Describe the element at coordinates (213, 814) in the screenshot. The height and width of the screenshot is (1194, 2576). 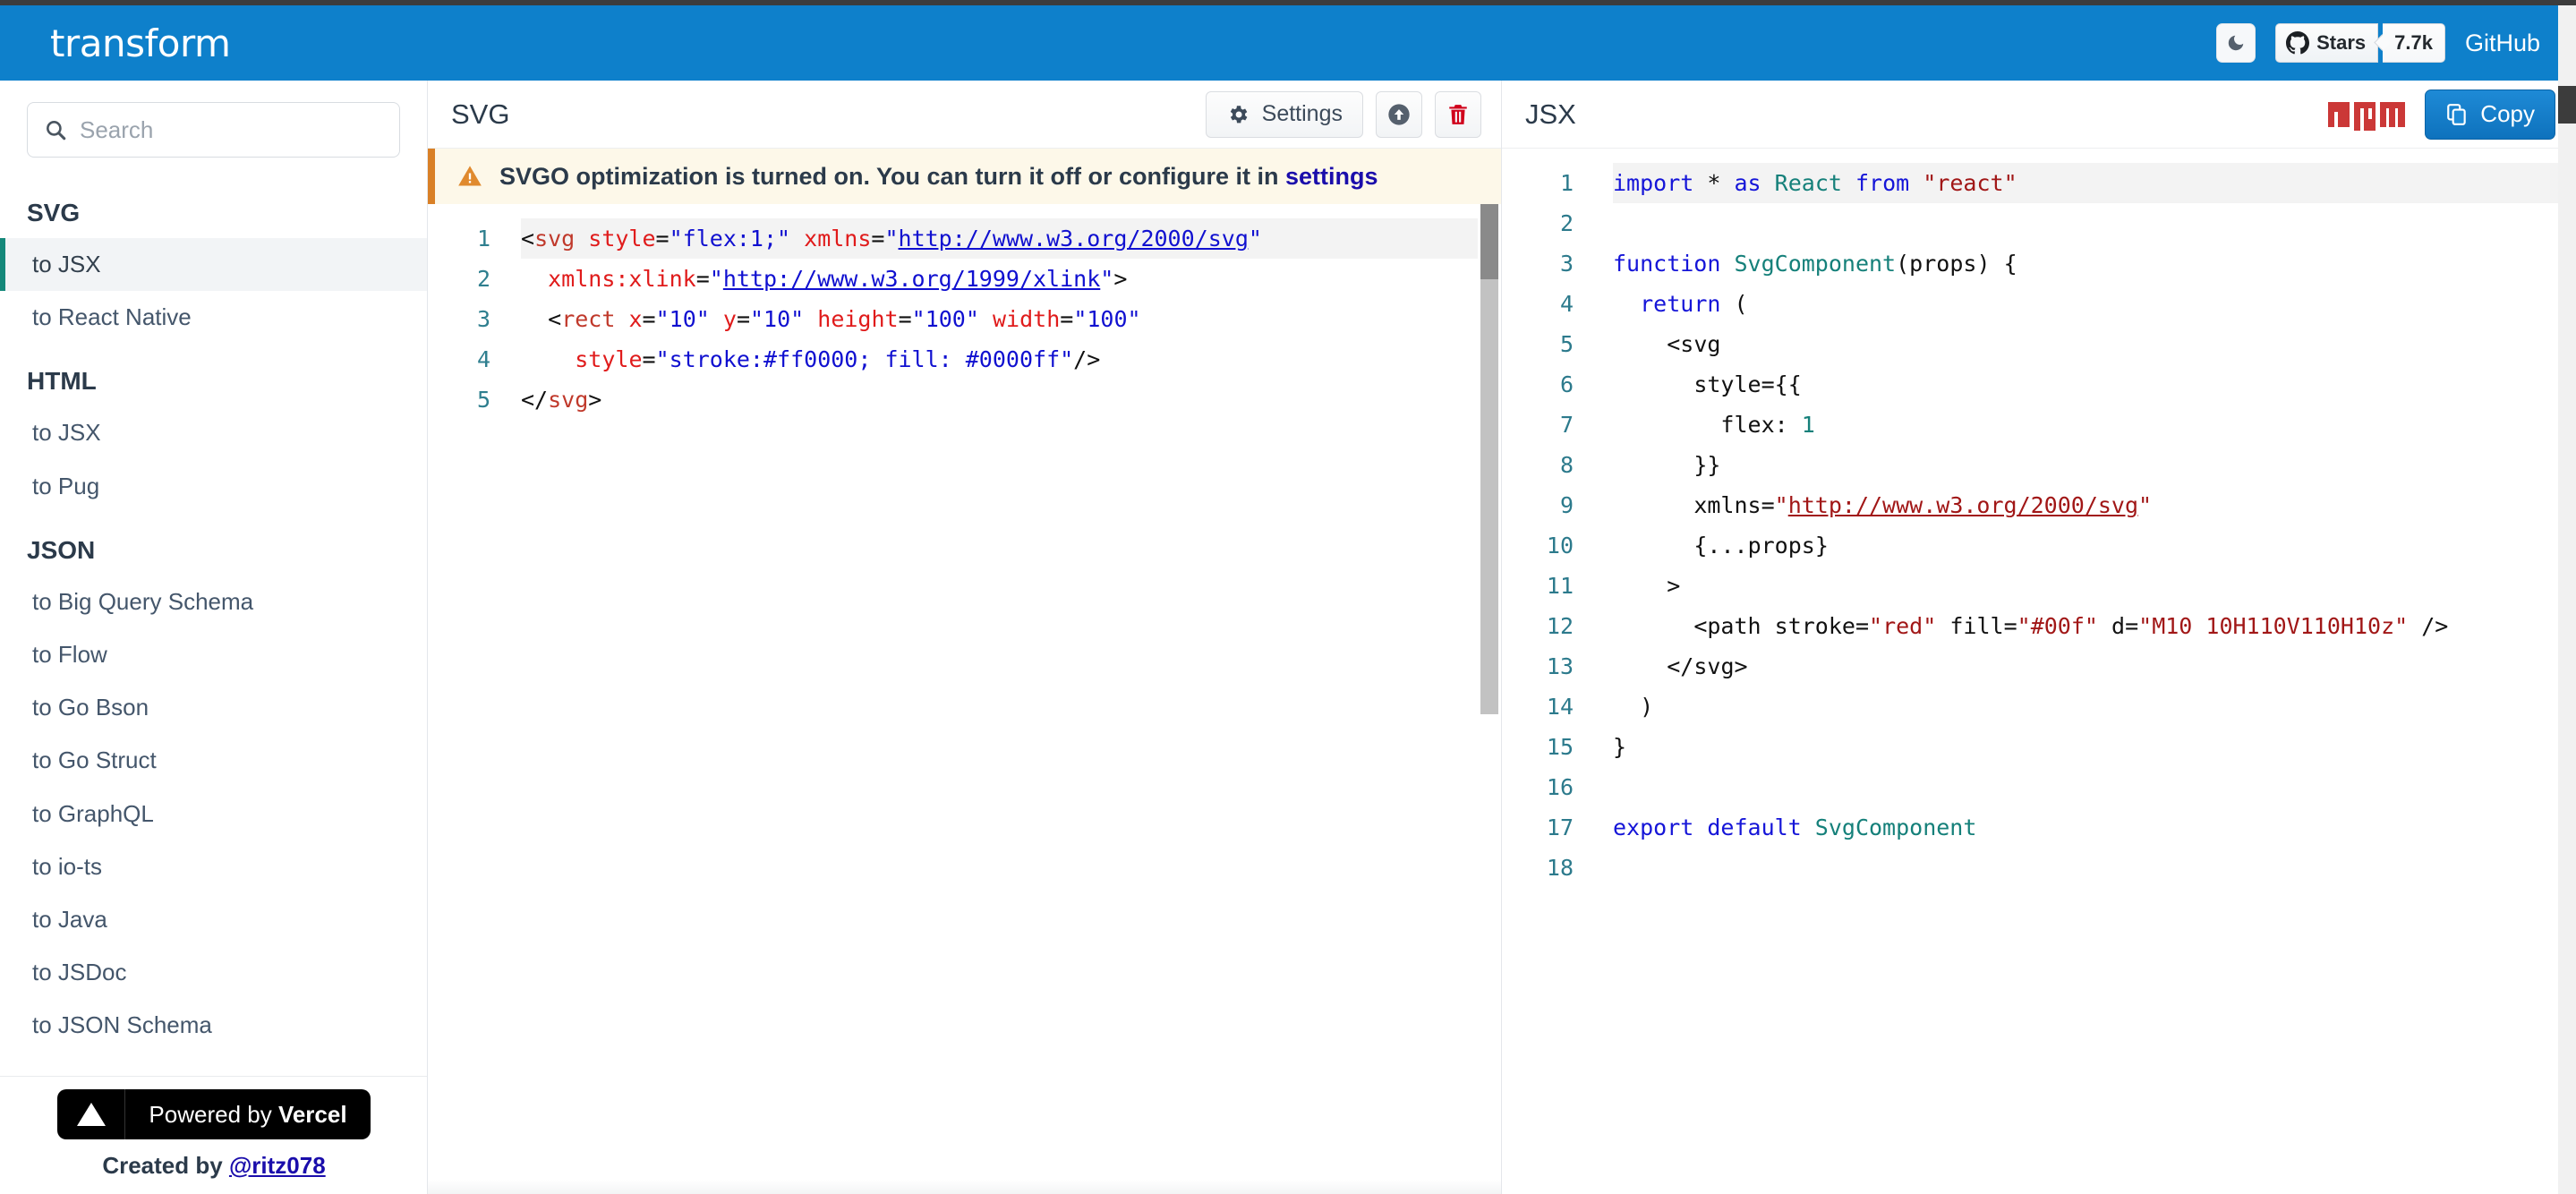
I see `sidebar-item-json-to-graphql: to GraphQL` at that location.